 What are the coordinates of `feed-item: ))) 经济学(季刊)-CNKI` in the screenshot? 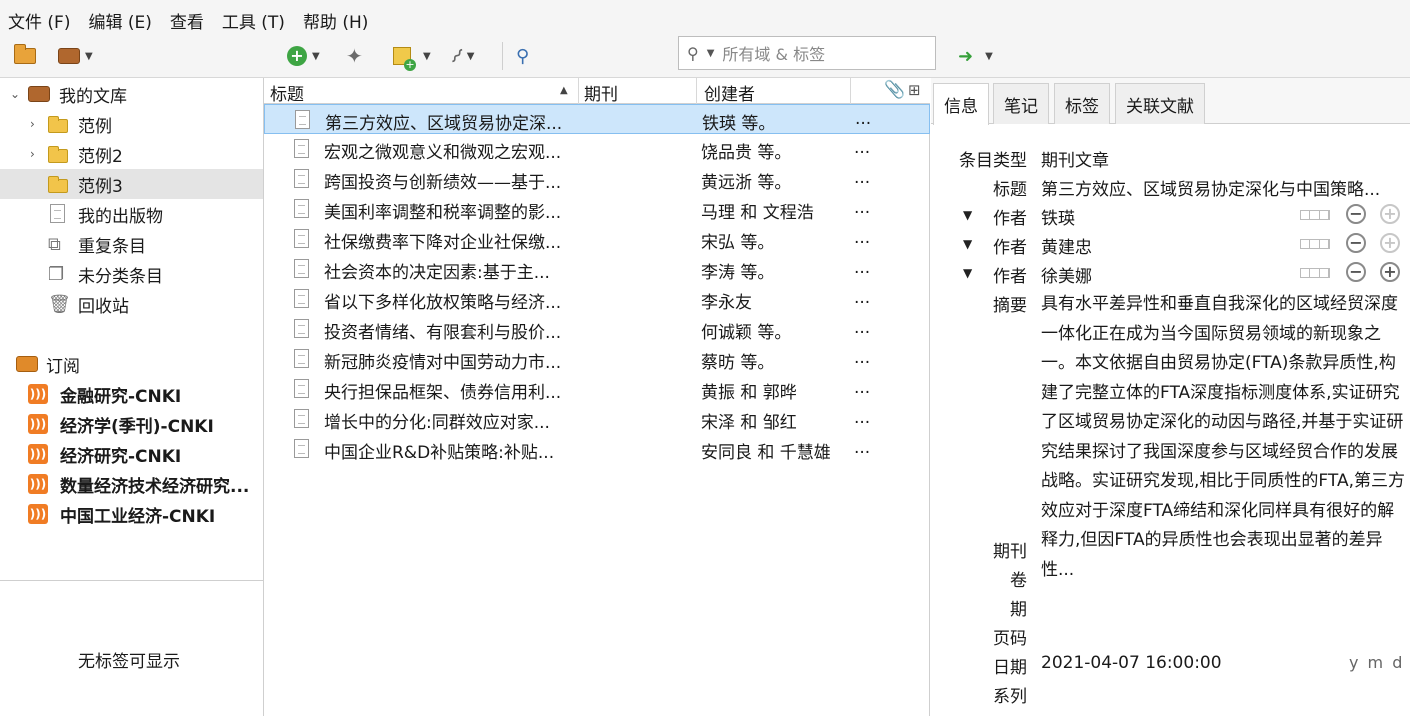 It's located at (131, 424).